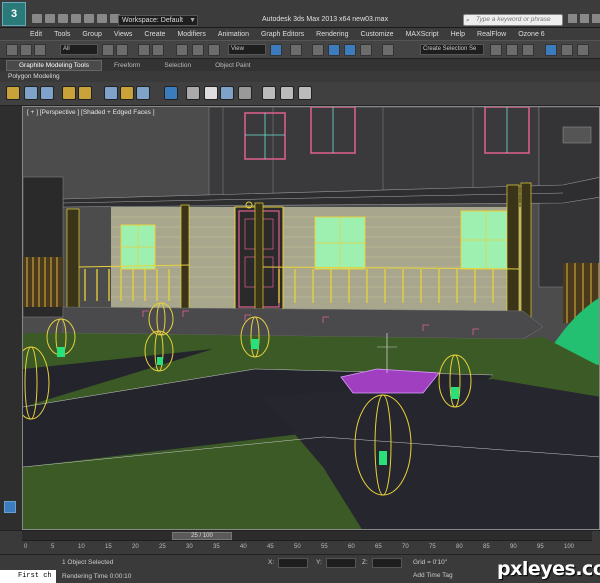 The height and width of the screenshot is (583, 600). I want to click on tick-label: 85, so click(486, 547).